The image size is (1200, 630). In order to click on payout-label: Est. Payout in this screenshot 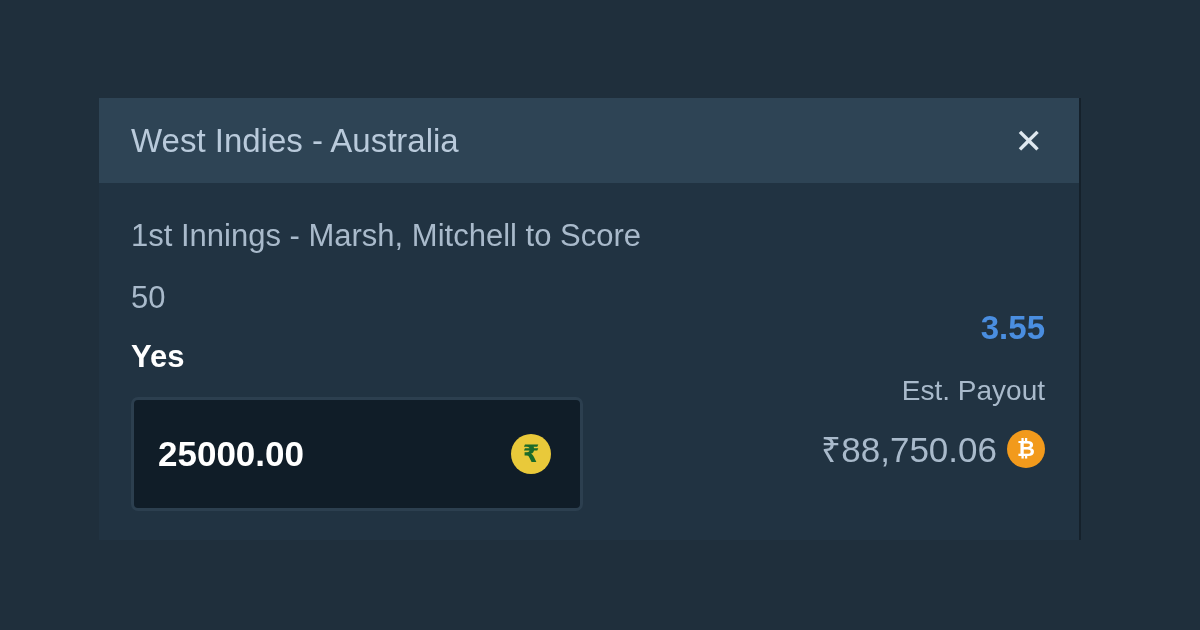, I will do `click(973, 391)`.